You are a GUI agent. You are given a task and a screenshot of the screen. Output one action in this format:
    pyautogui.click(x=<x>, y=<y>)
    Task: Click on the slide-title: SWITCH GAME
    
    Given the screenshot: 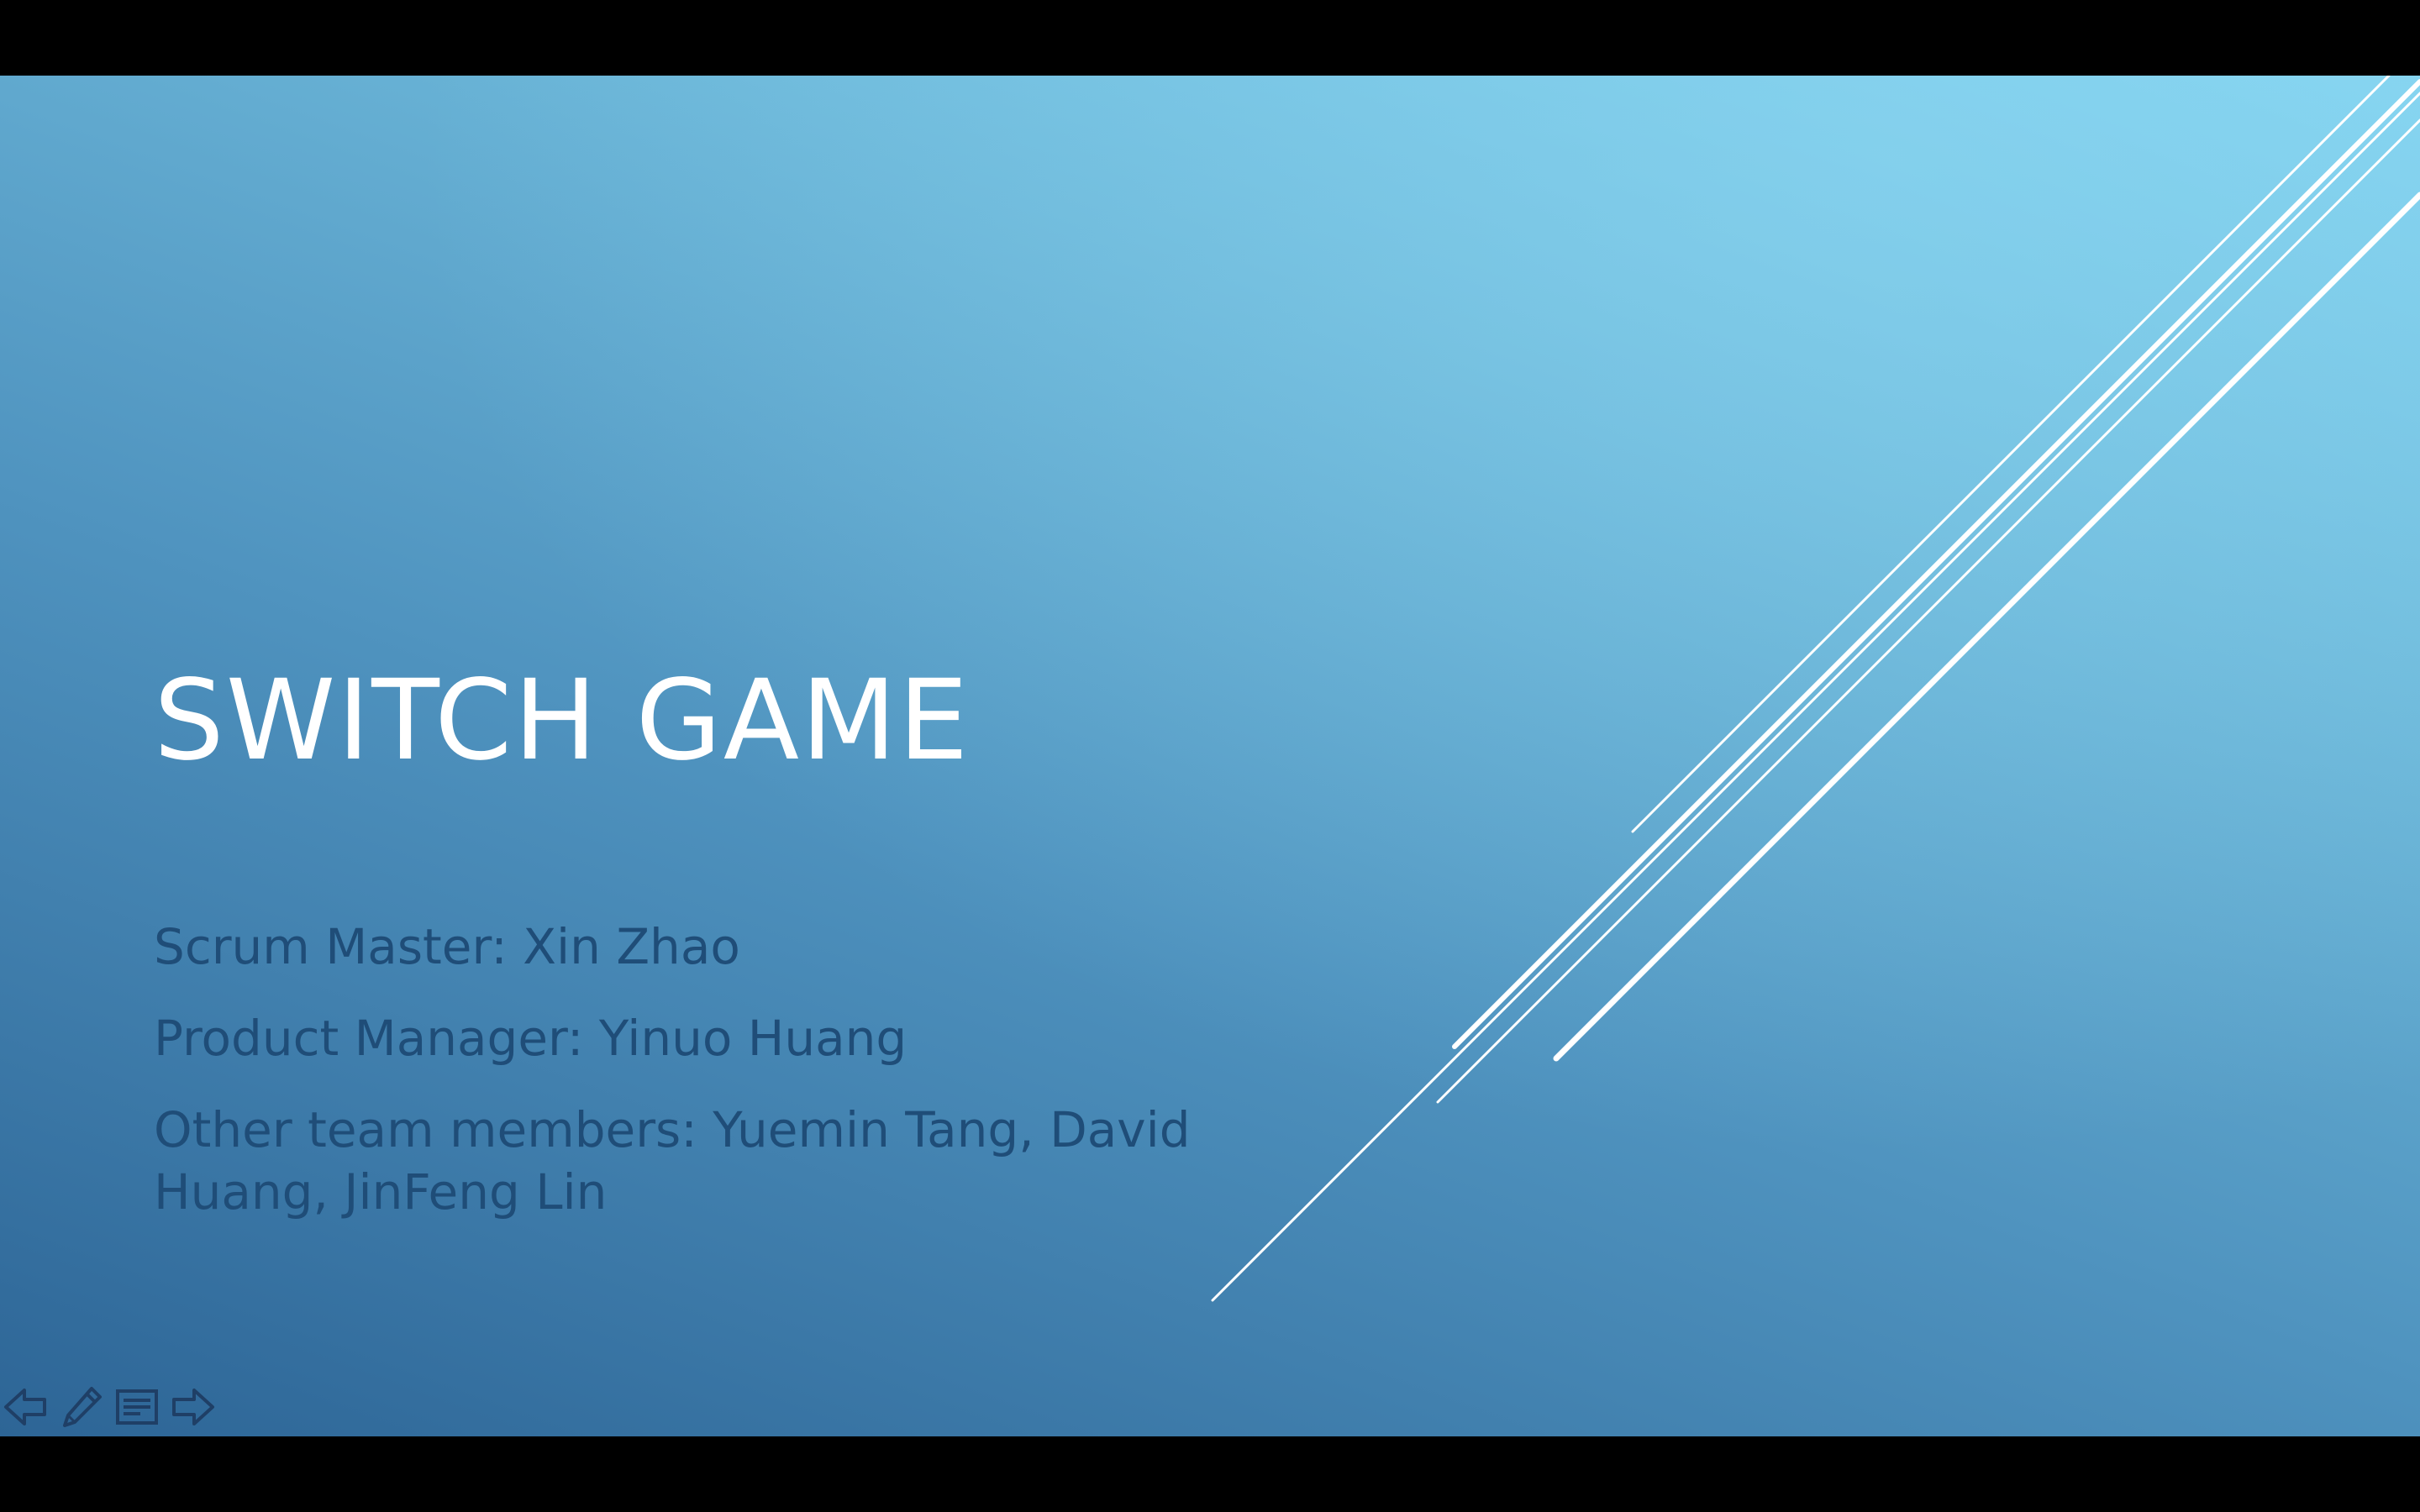 What is the action you would take?
    pyautogui.click(x=562, y=720)
    